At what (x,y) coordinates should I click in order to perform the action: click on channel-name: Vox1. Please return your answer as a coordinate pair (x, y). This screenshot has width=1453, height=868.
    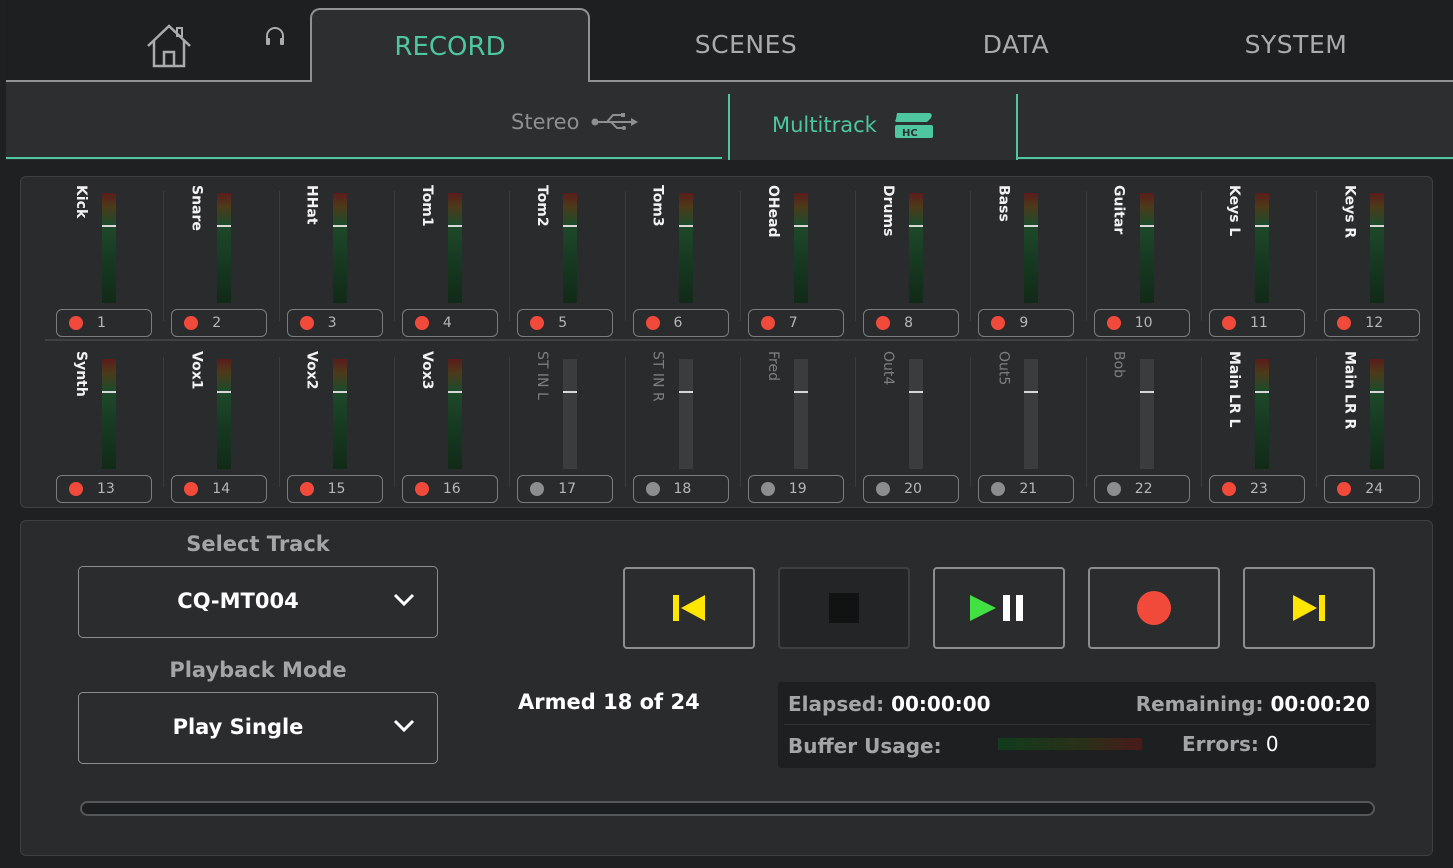
    Looking at the image, I should click on (196, 370).